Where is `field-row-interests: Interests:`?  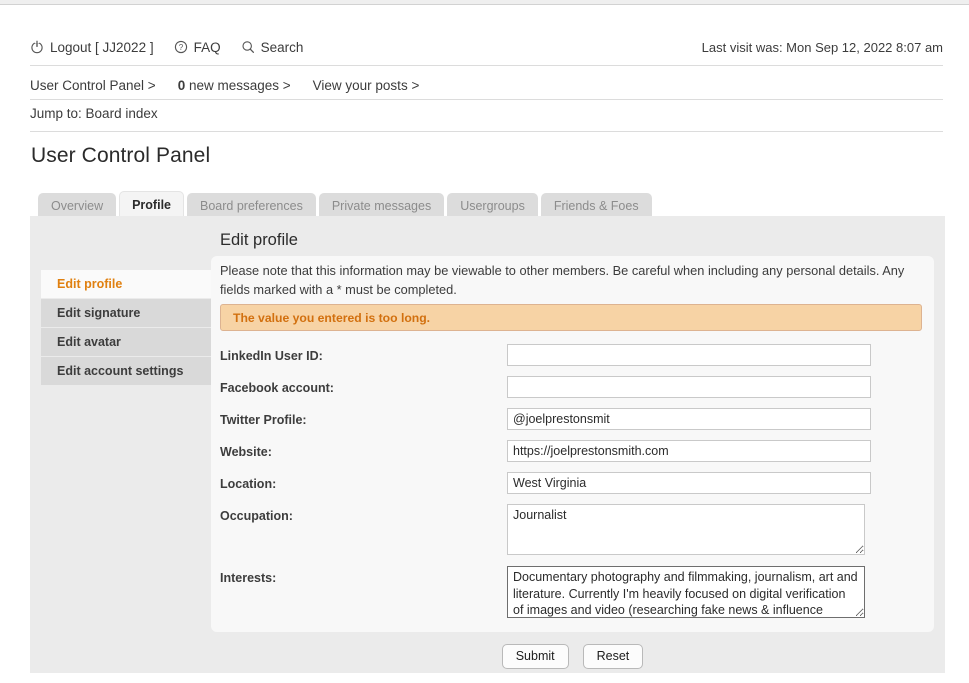
field-row-interests: Interests: is located at coordinates (572, 592).